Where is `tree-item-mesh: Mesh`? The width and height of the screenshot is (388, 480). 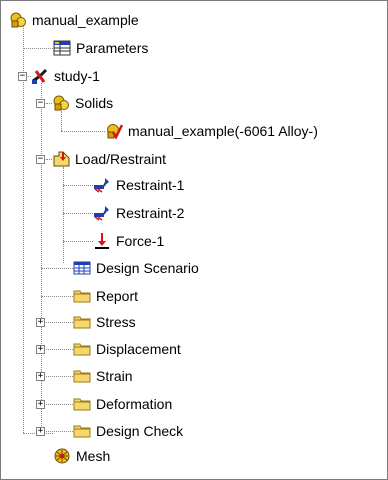 tree-item-mesh: Mesh is located at coordinates (81, 456).